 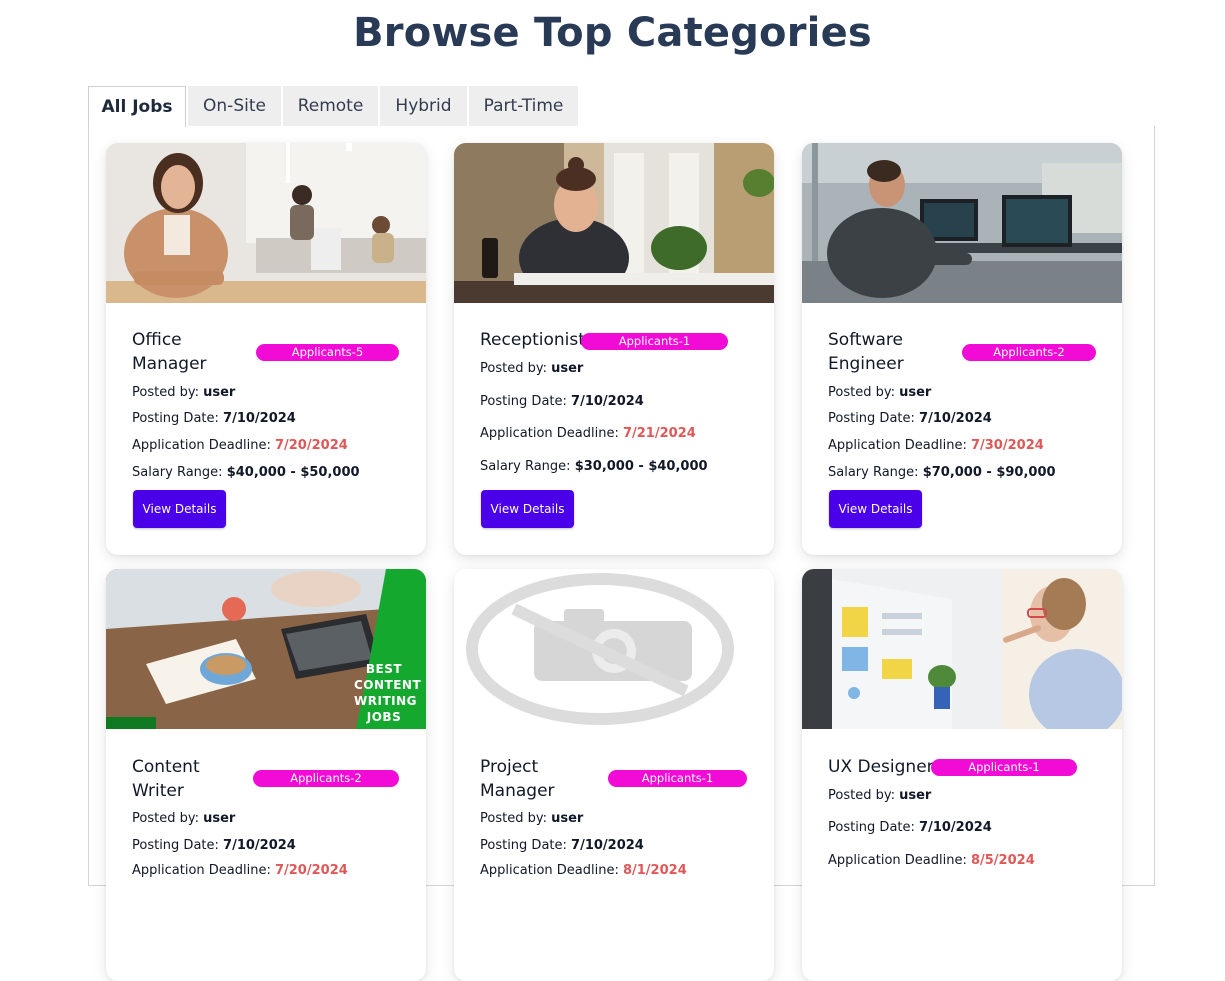 I want to click on job-title: Project Manager, so click(x=517, y=779).